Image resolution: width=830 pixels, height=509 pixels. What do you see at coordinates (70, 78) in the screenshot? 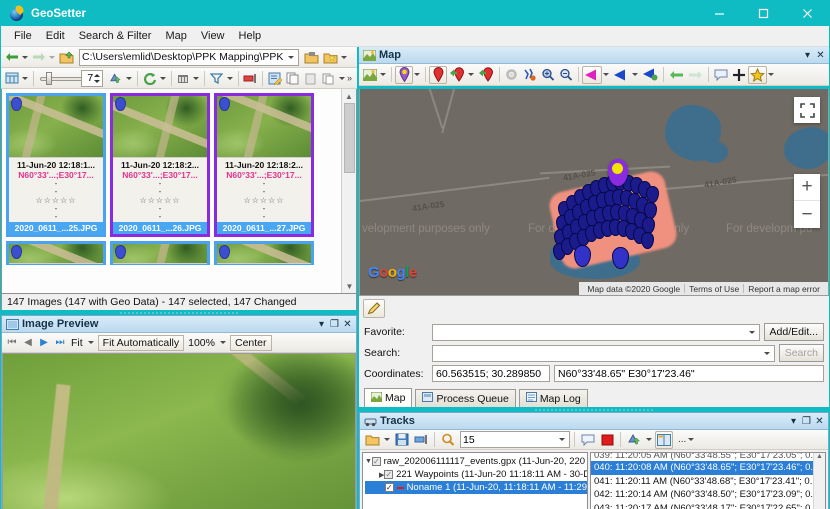
I see `thumbnail-size-slider` at bounding box center [70, 78].